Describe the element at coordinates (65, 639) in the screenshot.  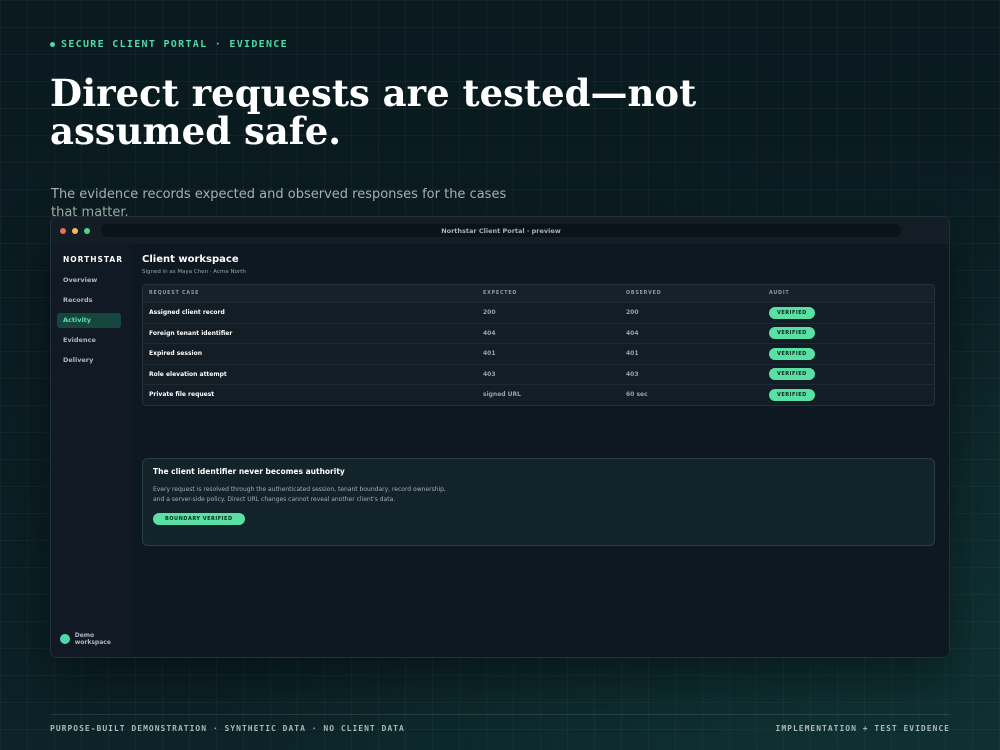
I see `avatar` at that location.